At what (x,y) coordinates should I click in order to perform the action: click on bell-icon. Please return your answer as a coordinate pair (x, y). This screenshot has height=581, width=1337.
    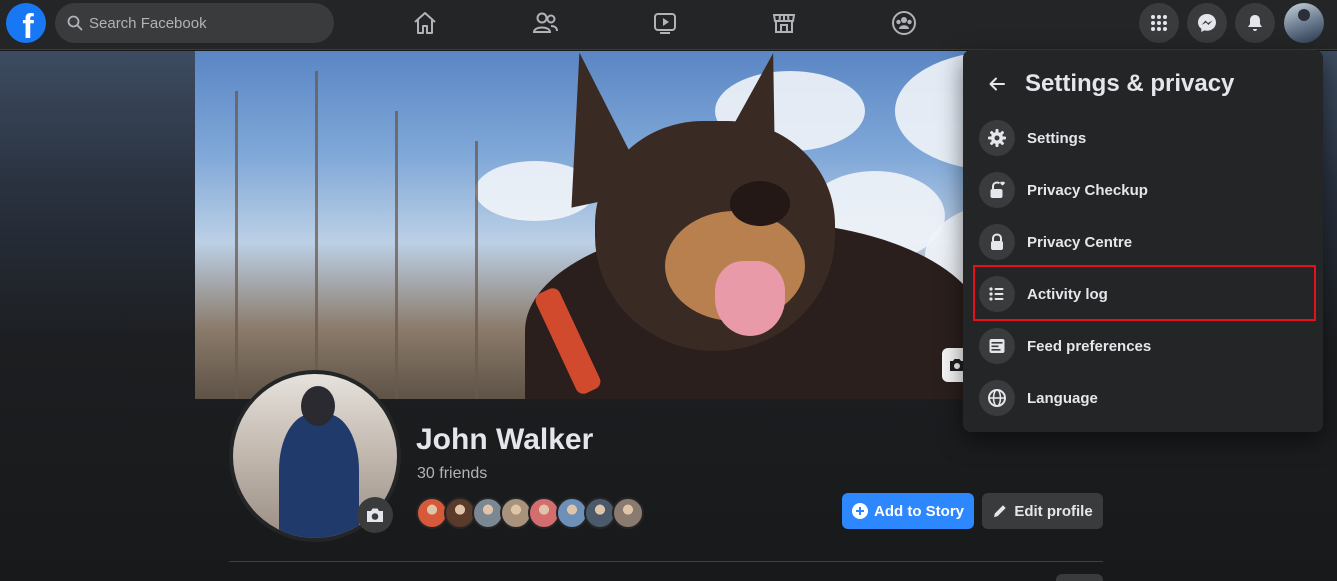
    Looking at the image, I should click on (1255, 23).